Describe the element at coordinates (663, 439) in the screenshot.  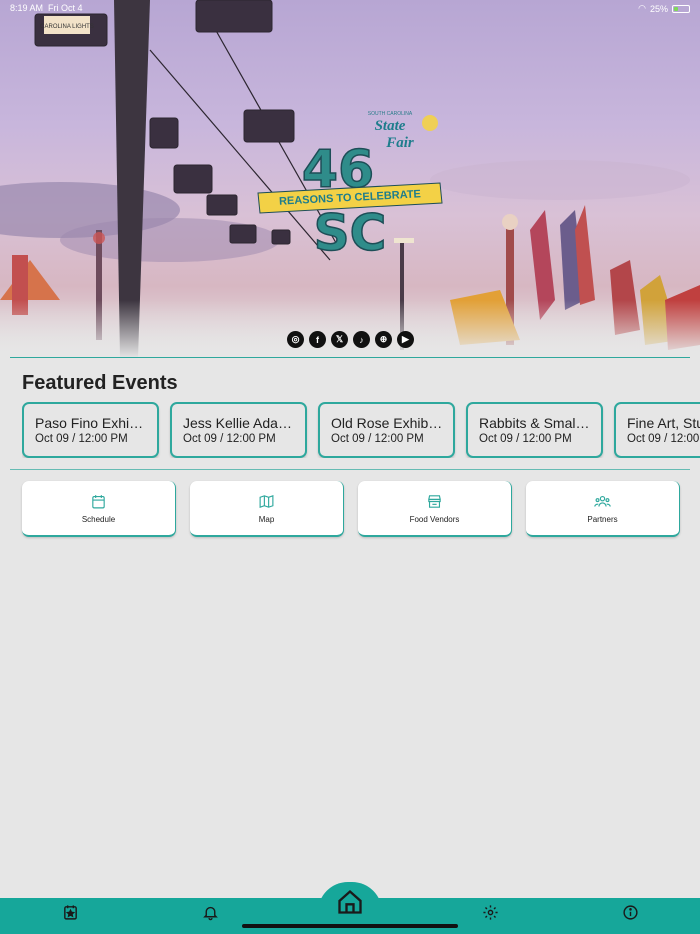
I see `event-date: Oct 09 / 12:00 P` at that location.